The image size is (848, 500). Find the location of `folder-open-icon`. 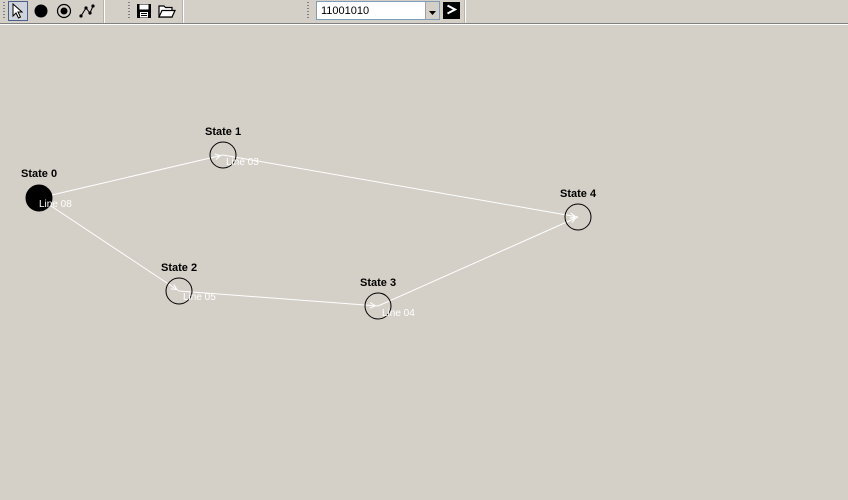

folder-open-icon is located at coordinates (167, 11).